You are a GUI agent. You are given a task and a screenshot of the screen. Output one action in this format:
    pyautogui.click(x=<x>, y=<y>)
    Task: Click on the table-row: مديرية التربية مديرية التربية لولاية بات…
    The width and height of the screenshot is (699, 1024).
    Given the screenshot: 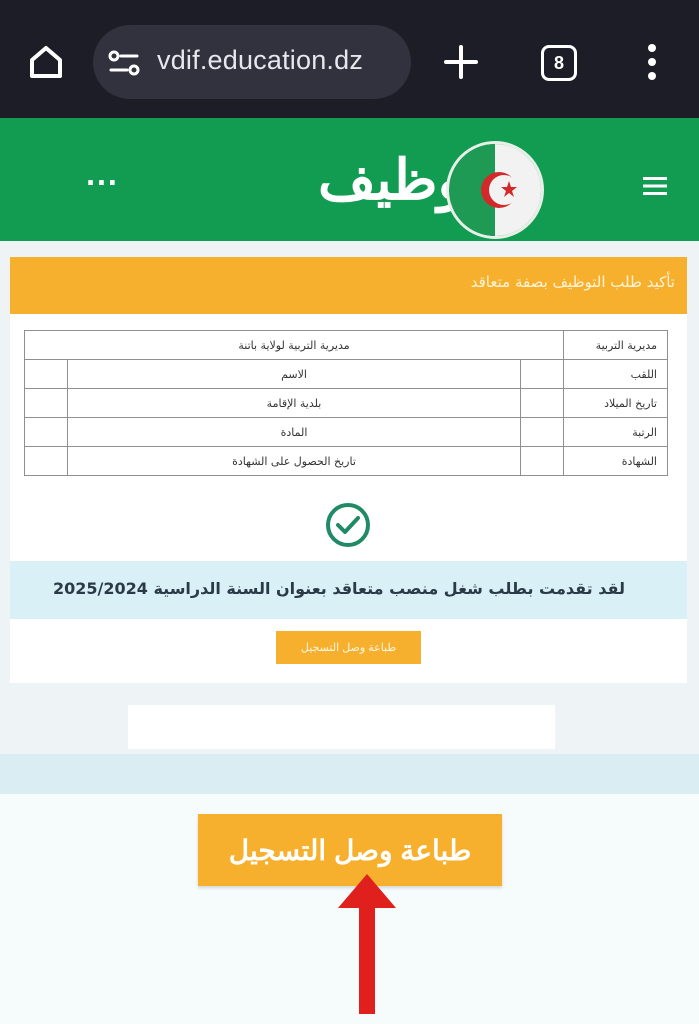 What is the action you would take?
    pyautogui.click(x=346, y=345)
    